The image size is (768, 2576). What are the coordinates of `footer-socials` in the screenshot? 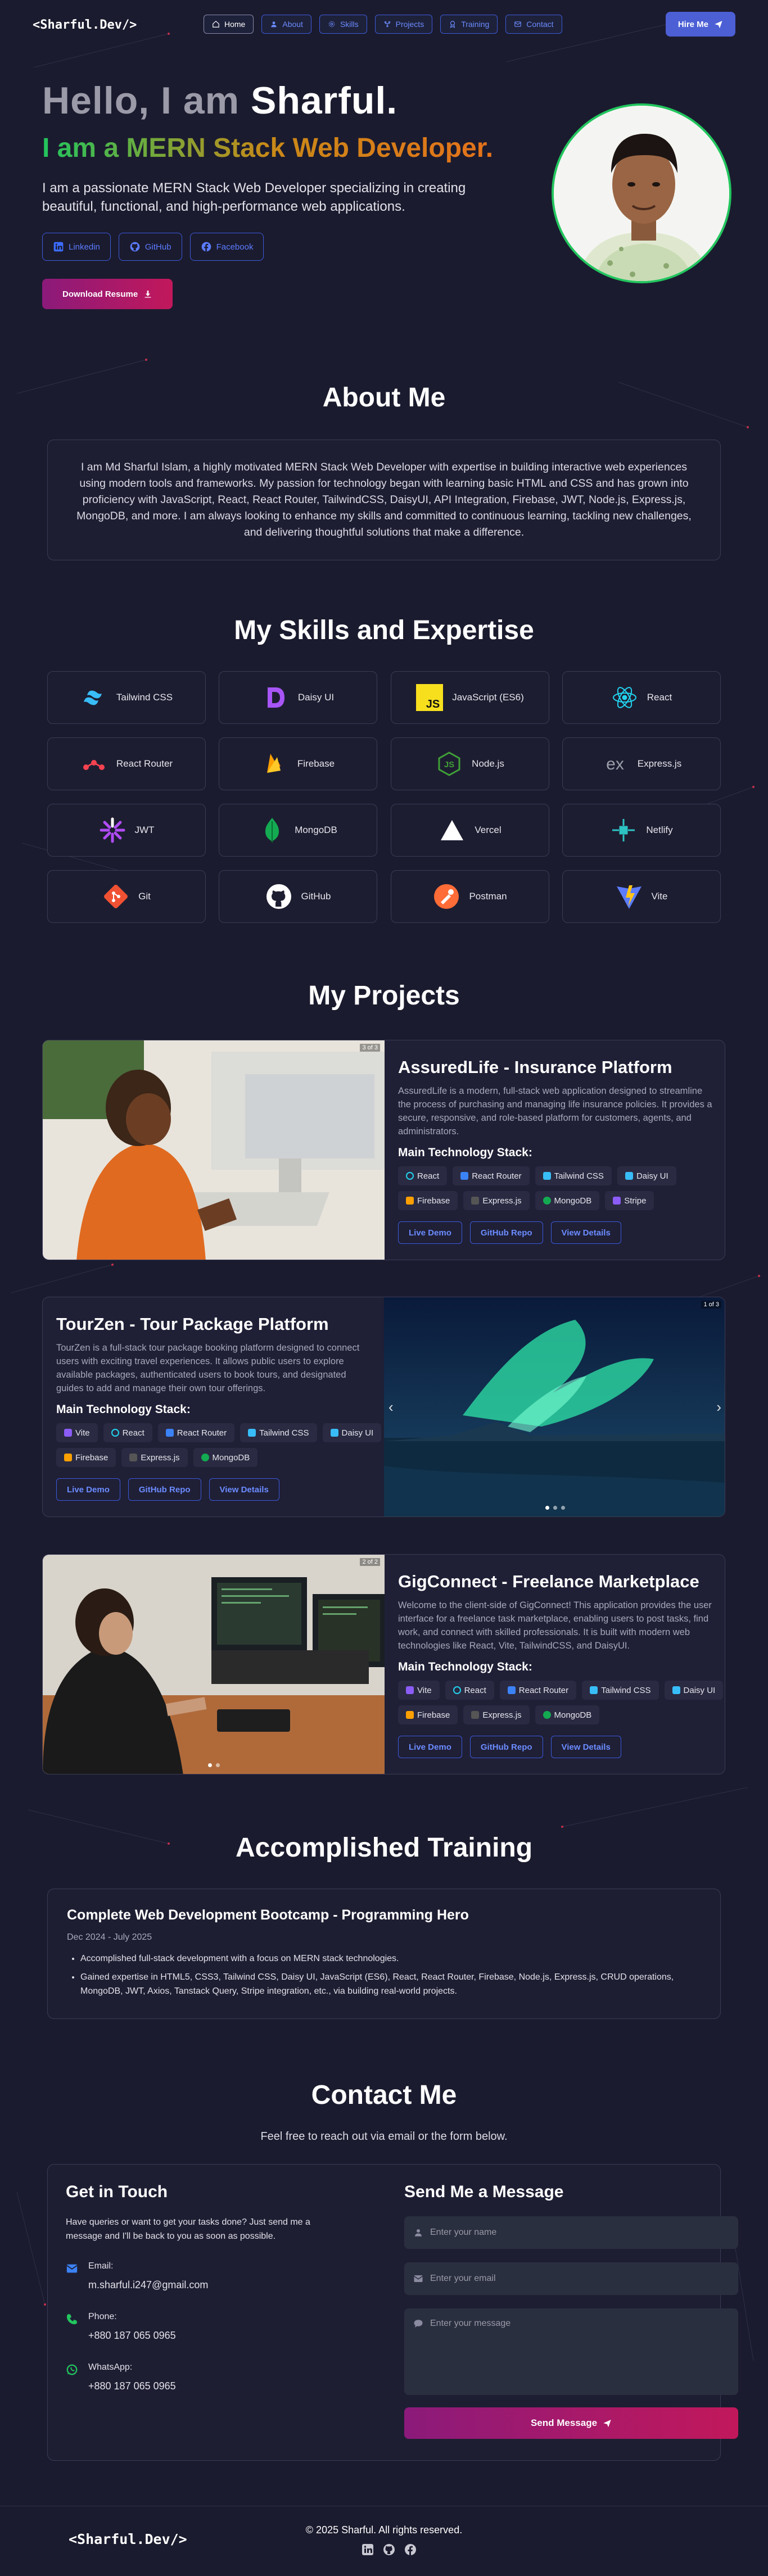 It's located at (389, 2549).